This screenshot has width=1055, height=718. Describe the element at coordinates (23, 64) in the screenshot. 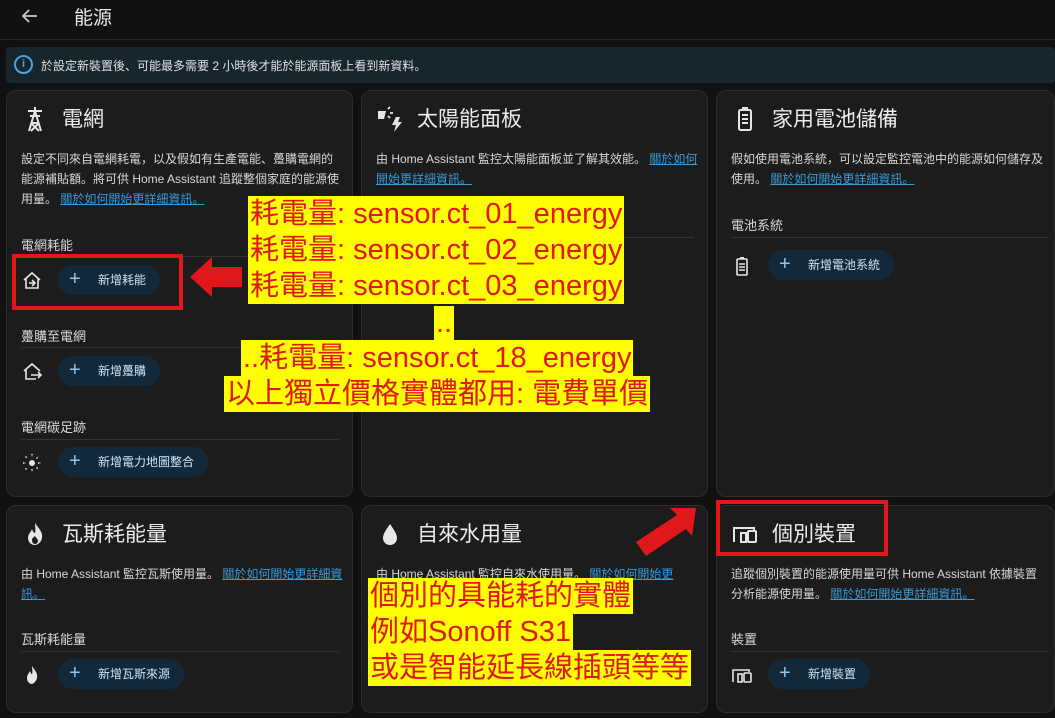

I see `info-icon: i` at that location.